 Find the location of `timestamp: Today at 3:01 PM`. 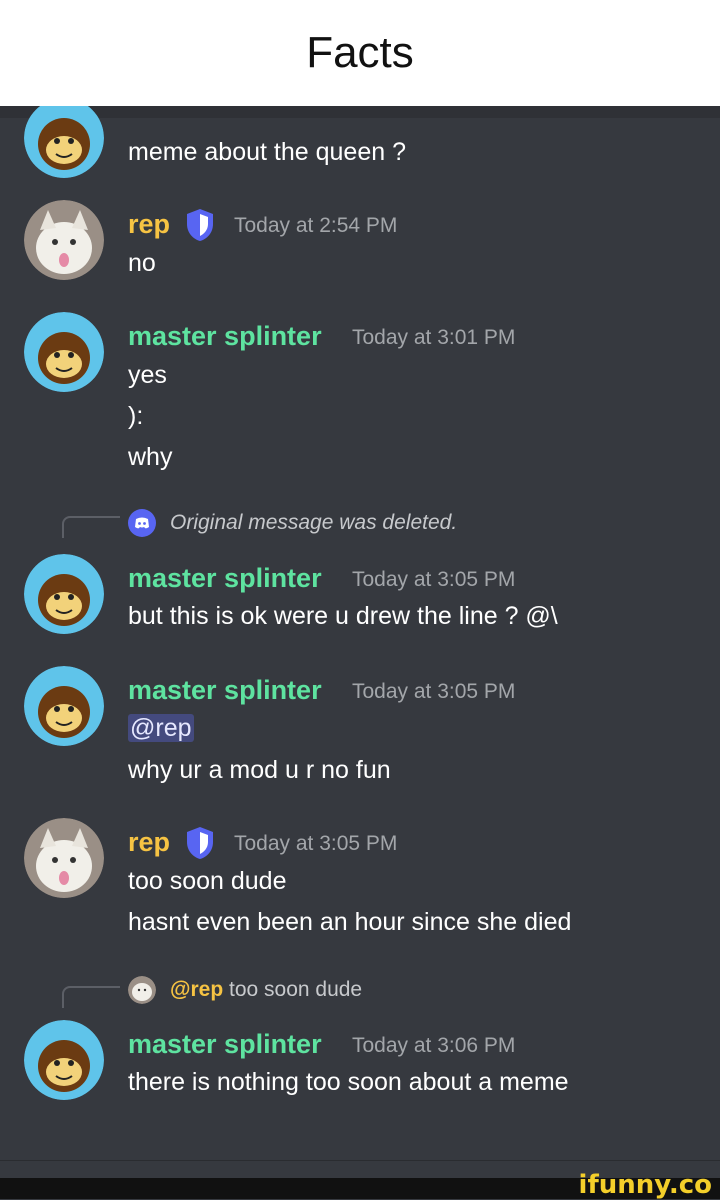

timestamp: Today at 3:01 PM is located at coordinates (434, 337).